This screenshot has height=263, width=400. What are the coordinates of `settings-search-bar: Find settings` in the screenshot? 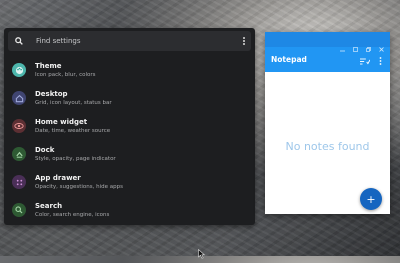 It's located at (129, 41).